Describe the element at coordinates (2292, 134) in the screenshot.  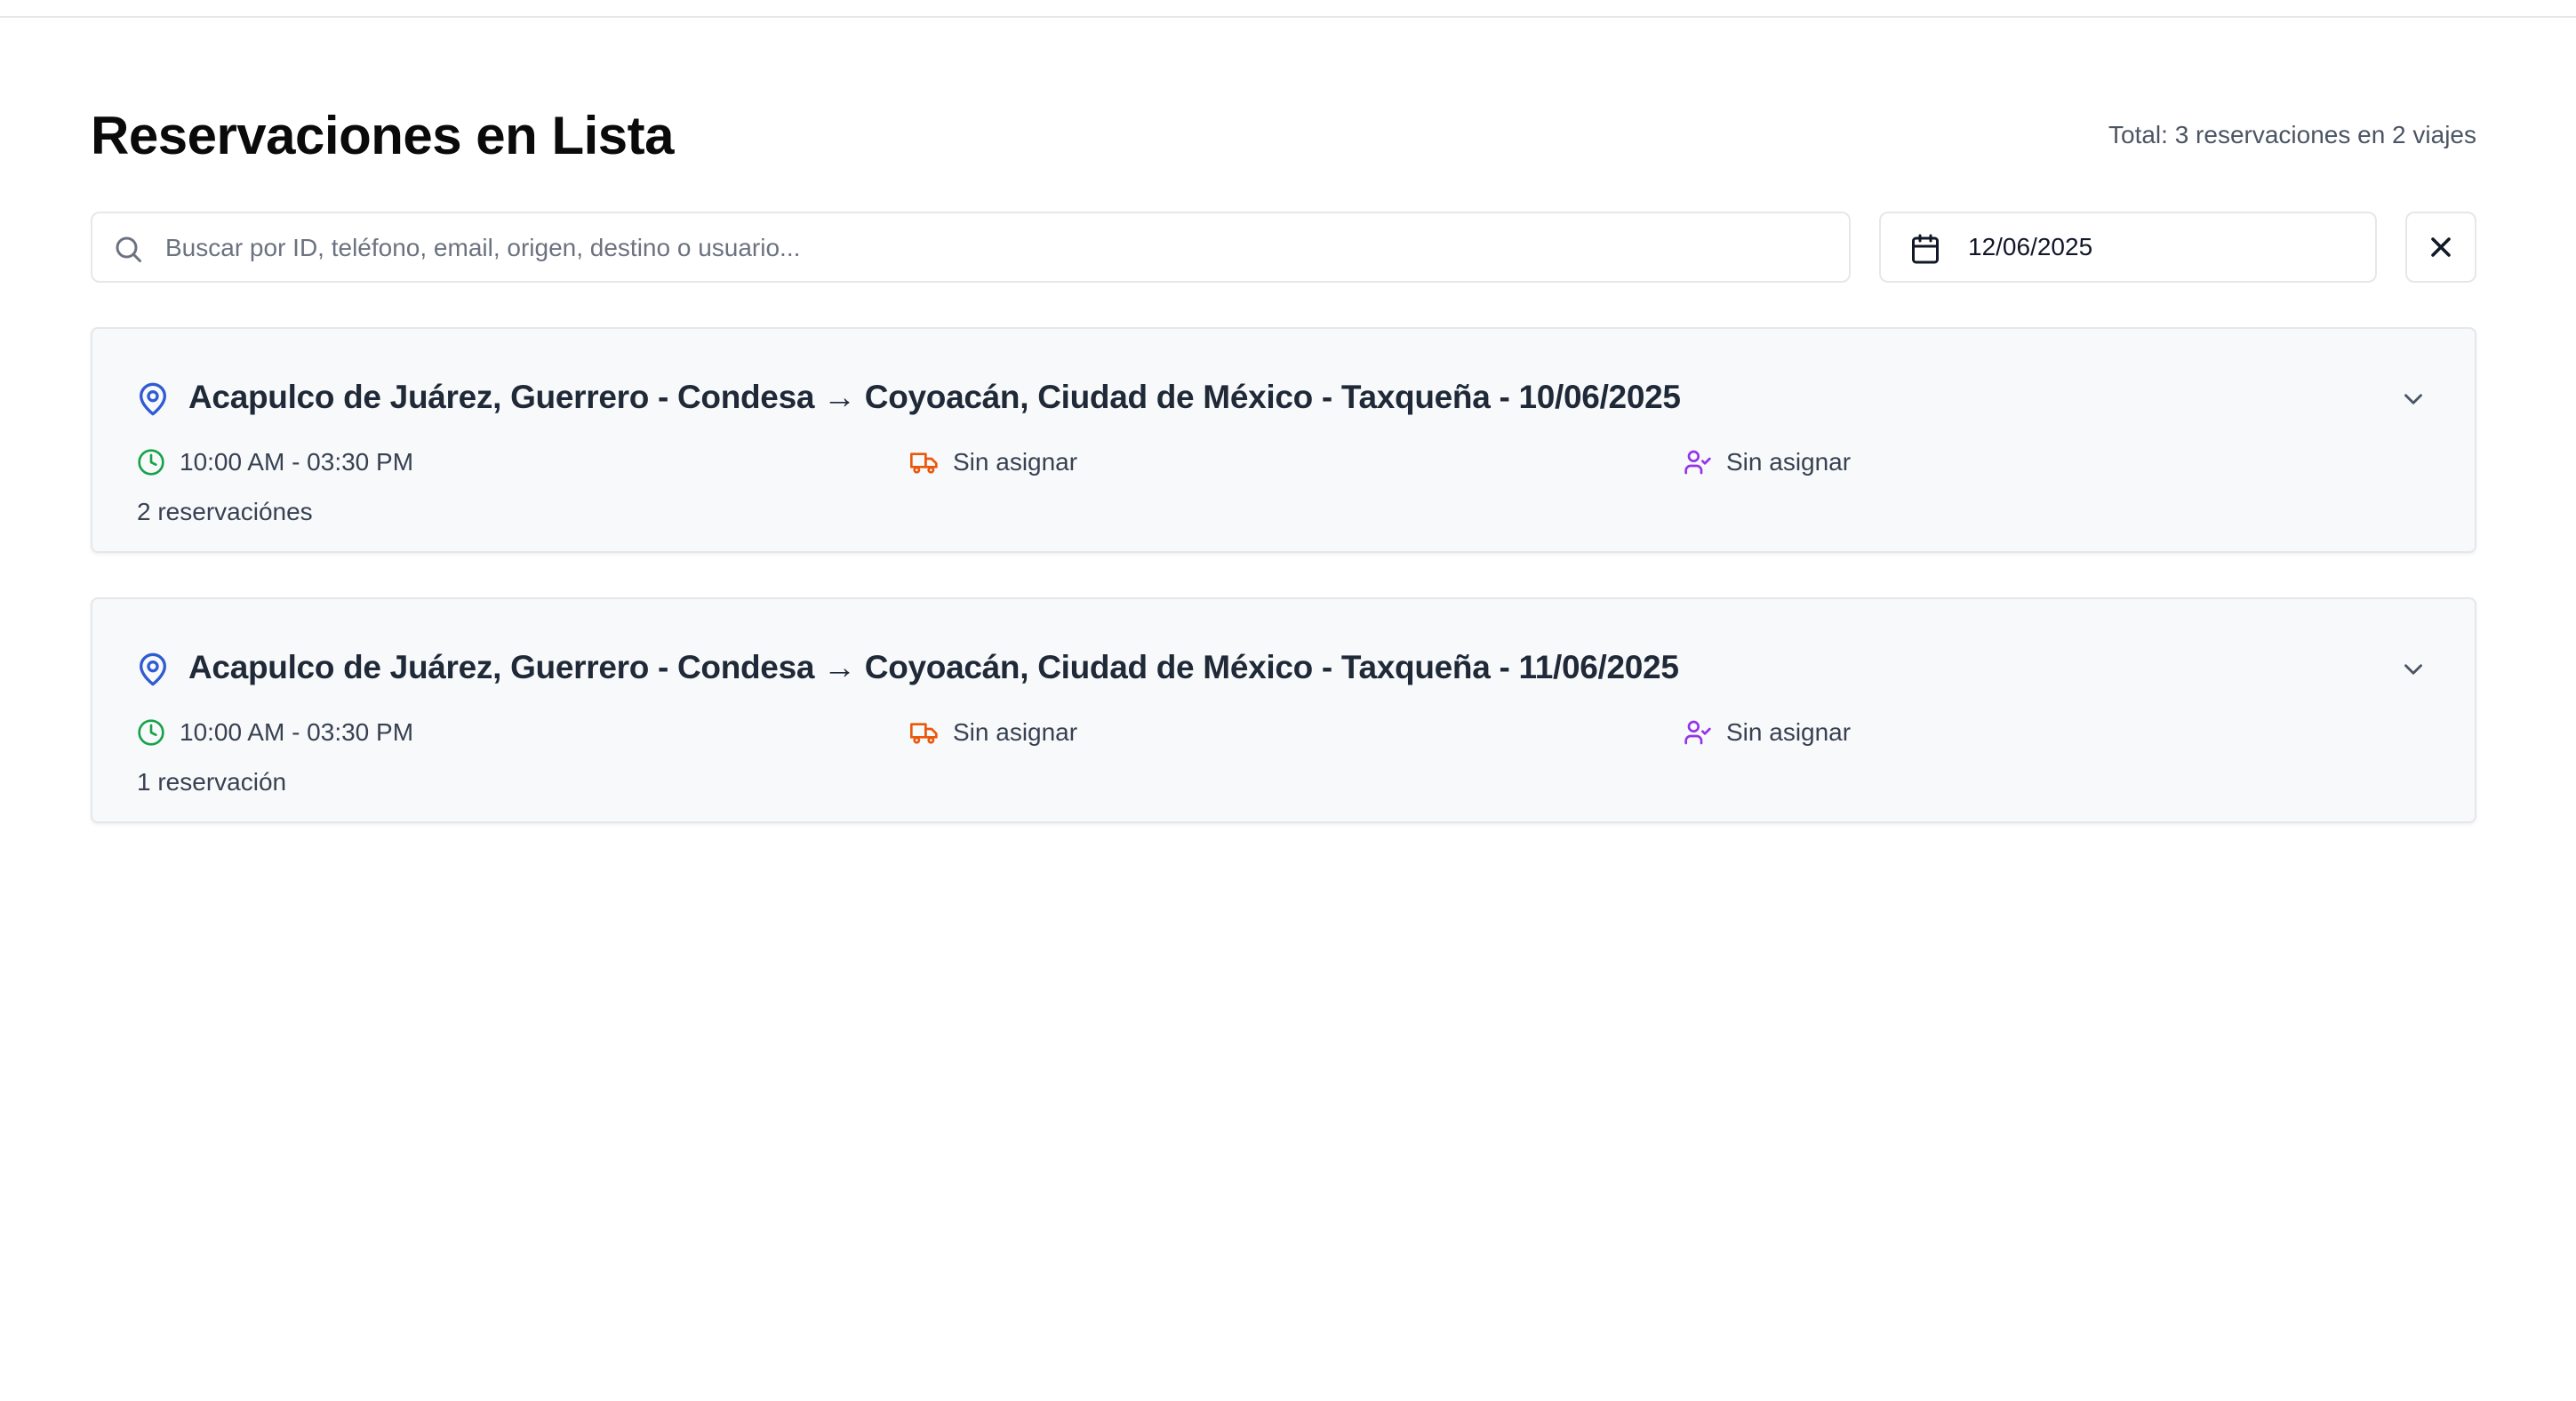
I see `total-summary: Total: 3 reservaciones en 2 viajes` at that location.